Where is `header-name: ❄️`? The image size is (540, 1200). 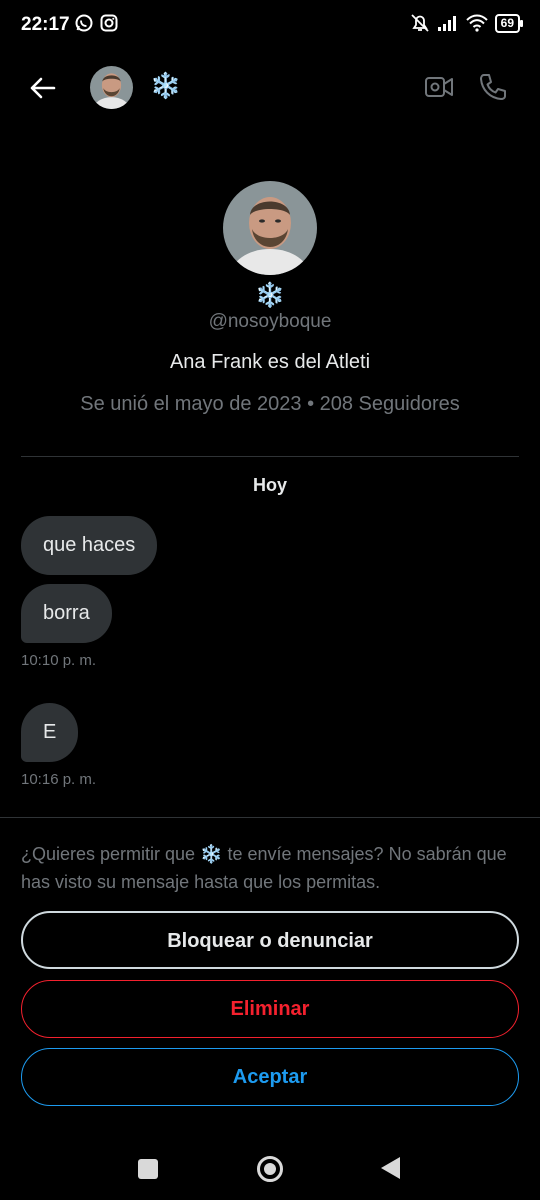 header-name: ❄️ is located at coordinates (165, 86).